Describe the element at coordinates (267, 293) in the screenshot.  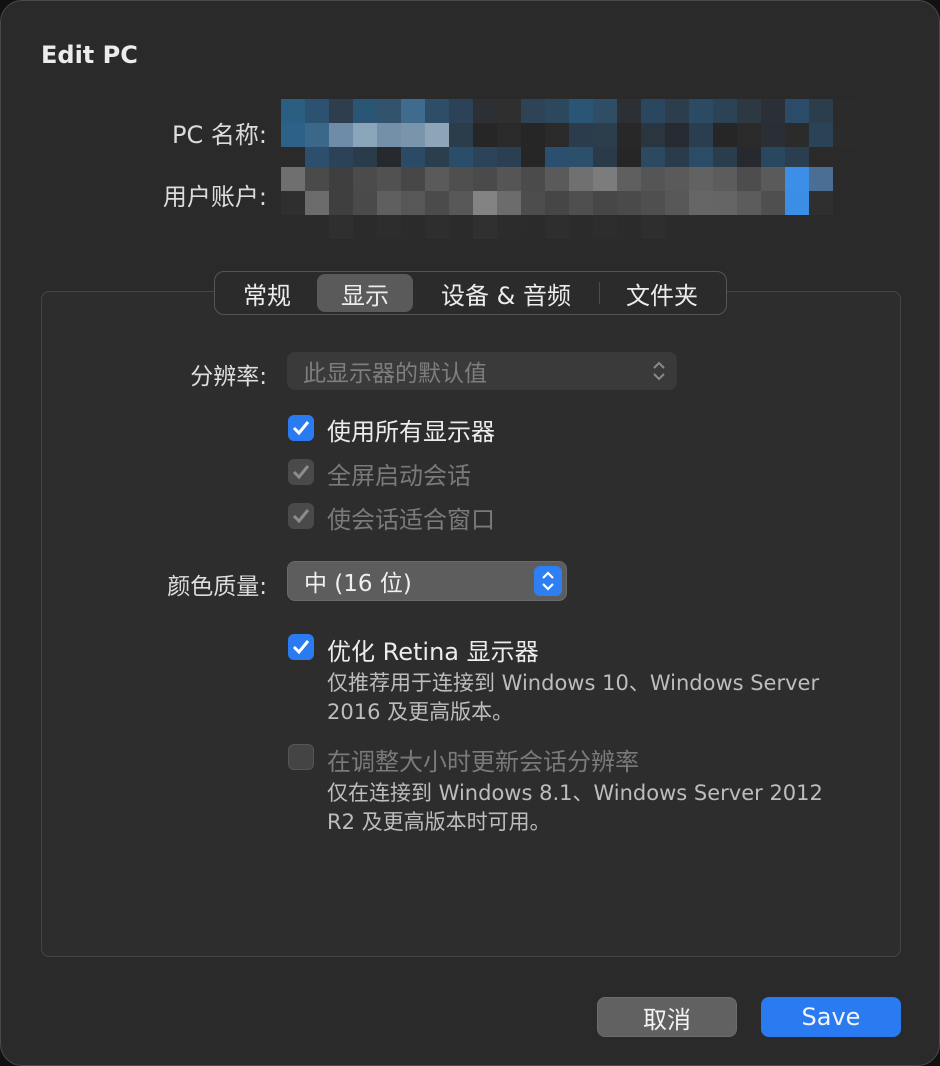
I see `tab-general: 常规` at that location.